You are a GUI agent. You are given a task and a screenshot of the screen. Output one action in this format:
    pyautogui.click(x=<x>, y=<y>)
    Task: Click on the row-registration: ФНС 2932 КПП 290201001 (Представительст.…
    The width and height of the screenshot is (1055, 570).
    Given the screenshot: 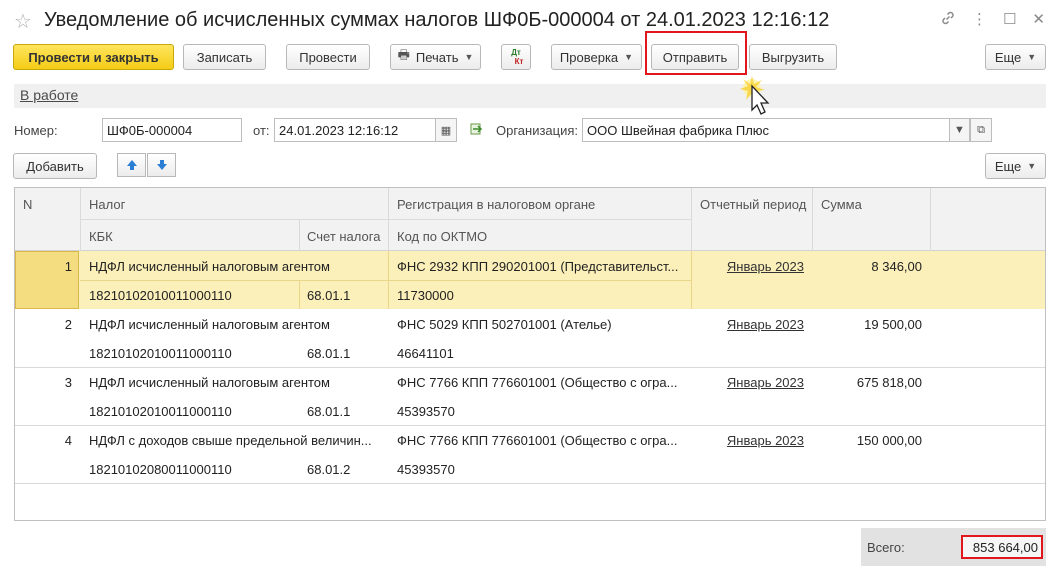 What is the action you would take?
    pyautogui.click(x=538, y=266)
    